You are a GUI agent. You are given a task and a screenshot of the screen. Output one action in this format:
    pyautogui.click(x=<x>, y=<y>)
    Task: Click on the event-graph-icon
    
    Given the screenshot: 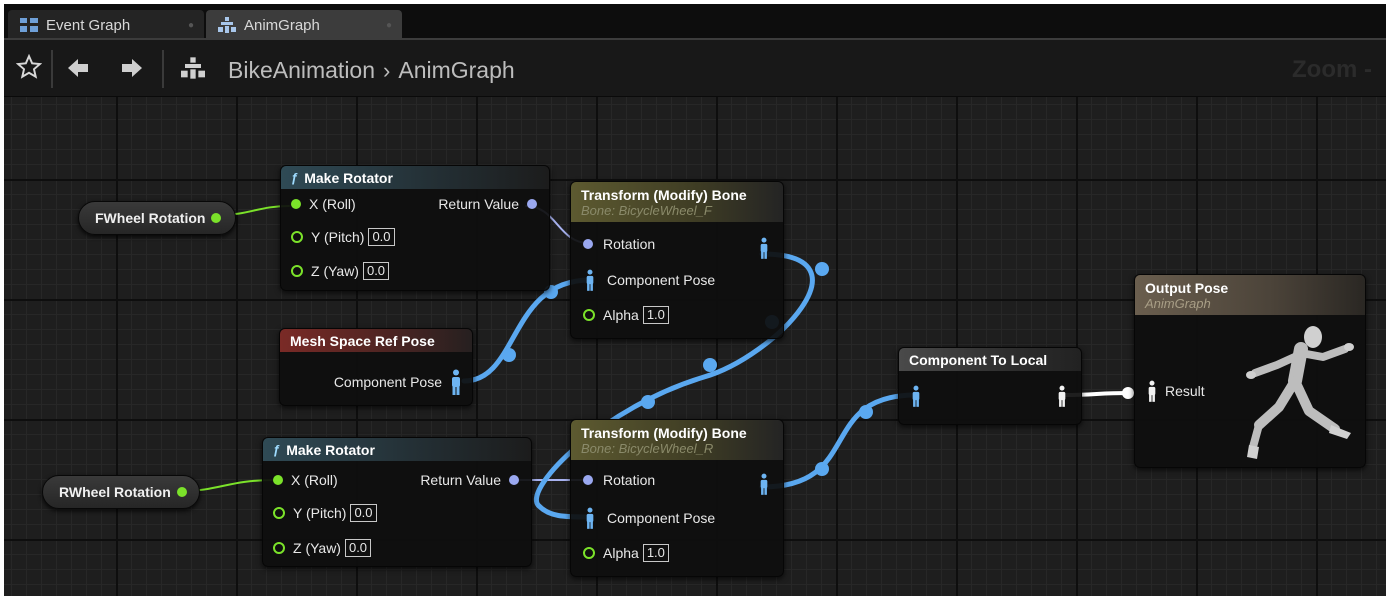 What is the action you would take?
    pyautogui.click(x=29, y=25)
    